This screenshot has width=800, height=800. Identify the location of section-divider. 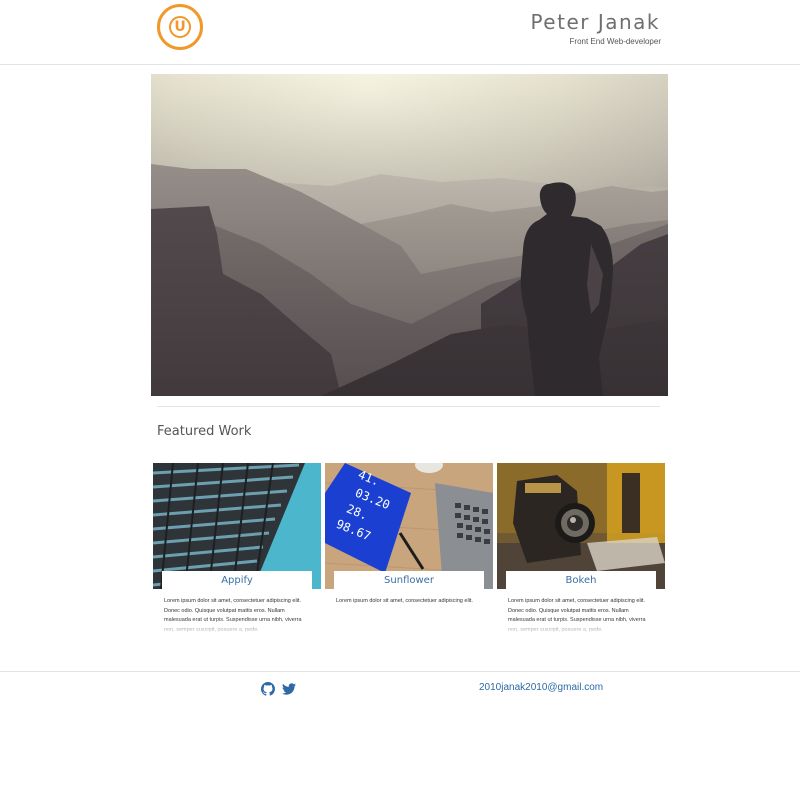
(408, 406).